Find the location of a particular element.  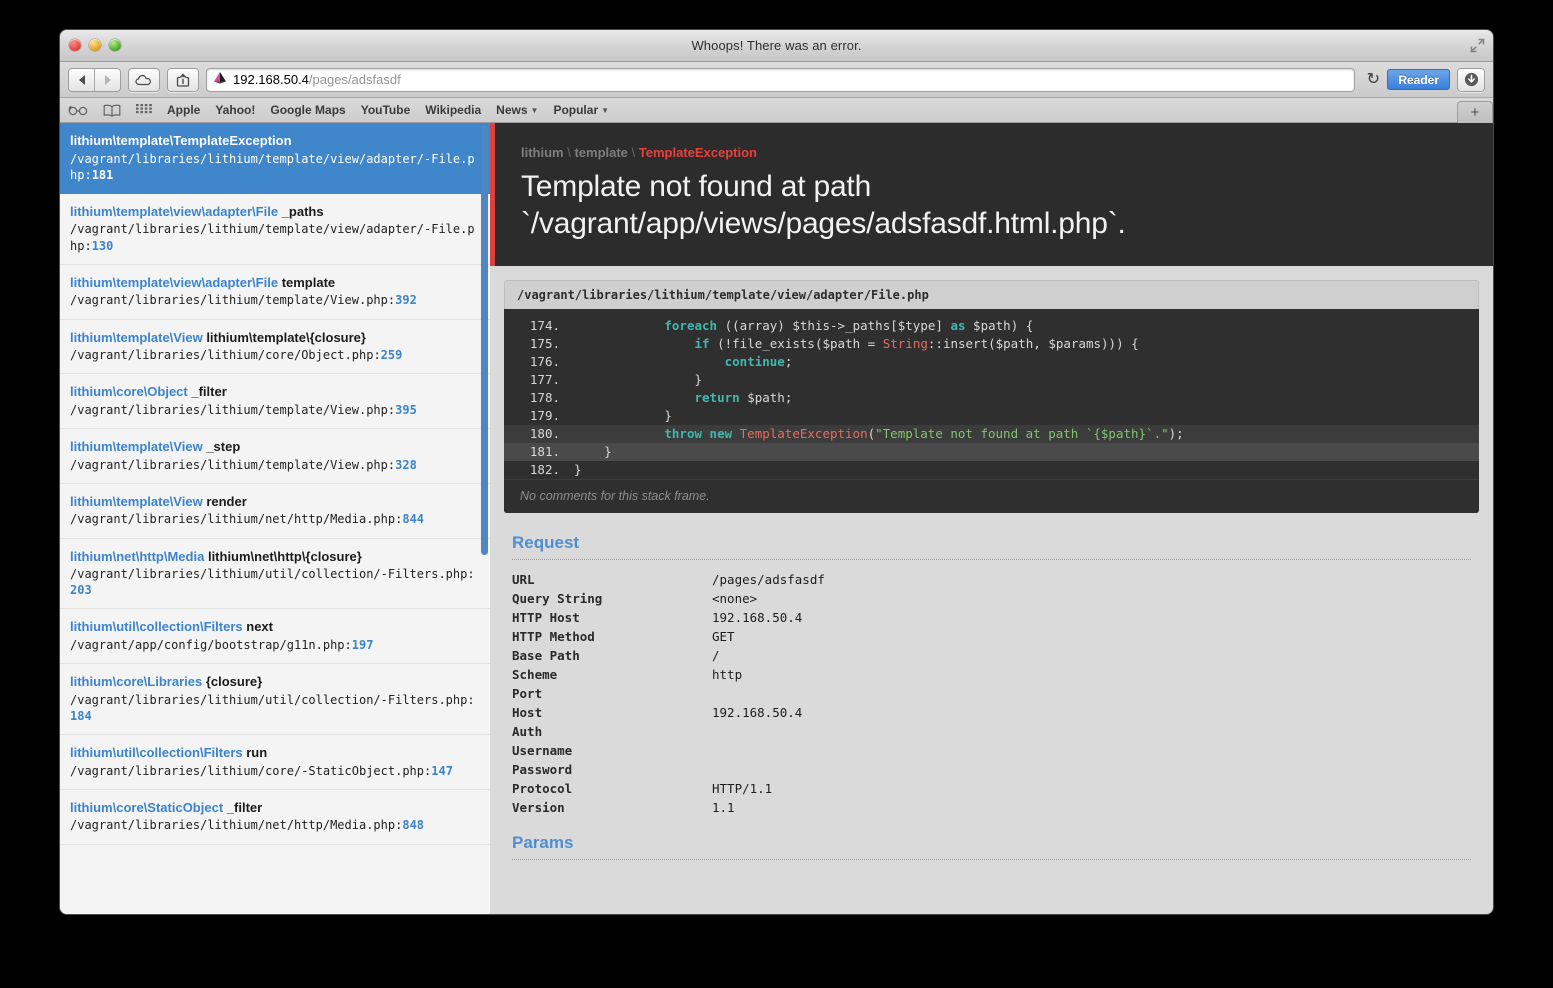

stack-frame-class: lithium\util\collection\Filters is located at coordinates (156, 753).